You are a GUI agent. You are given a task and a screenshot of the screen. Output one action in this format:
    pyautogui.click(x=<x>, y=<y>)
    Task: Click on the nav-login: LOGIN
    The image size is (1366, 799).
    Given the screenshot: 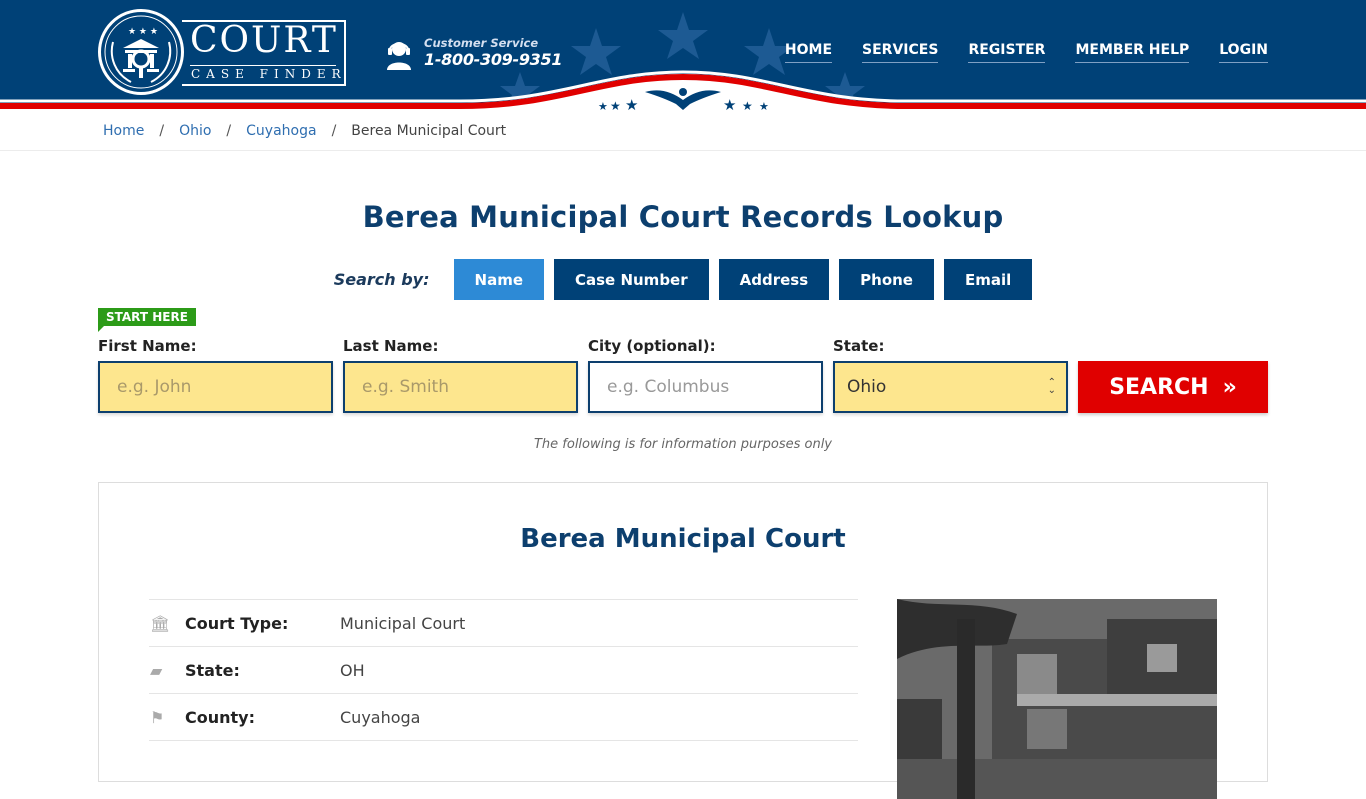 What is the action you would take?
    pyautogui.click(x=1243, y=52)
    